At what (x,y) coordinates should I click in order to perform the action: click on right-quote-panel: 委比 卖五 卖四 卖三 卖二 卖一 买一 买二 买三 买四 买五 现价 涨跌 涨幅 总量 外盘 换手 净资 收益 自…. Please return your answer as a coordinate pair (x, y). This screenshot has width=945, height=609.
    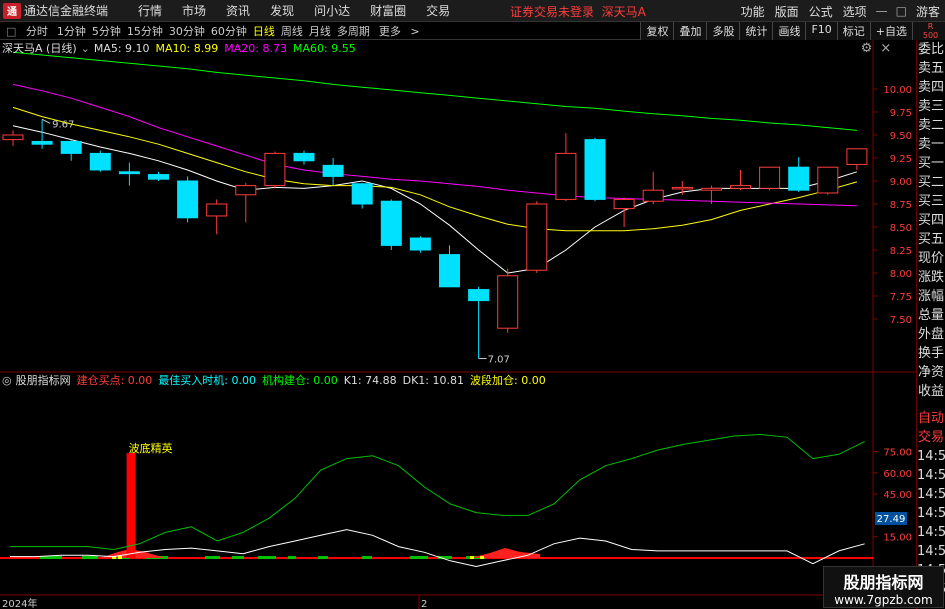
    Looking at the image, I should click on (930, 324).